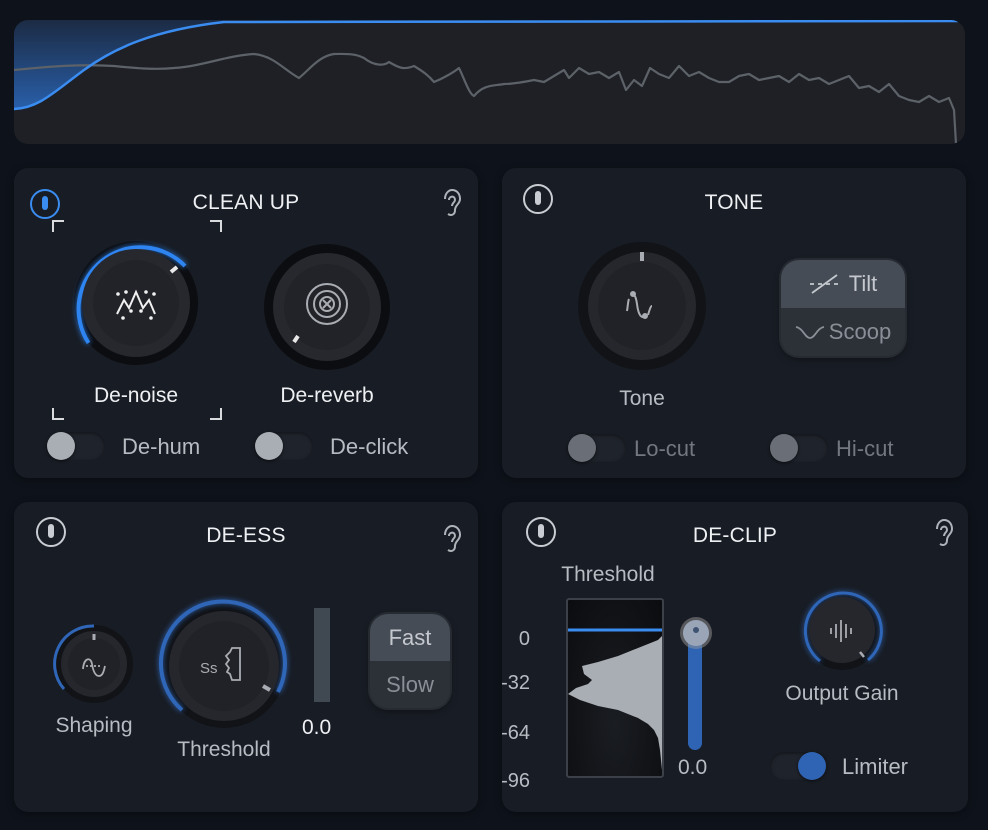 The width and height of the screenshot is (988, 830). Describe the element at coordinates (317, 727) in the screenshot. I see `deess-meter-value: 0.0` at that location.